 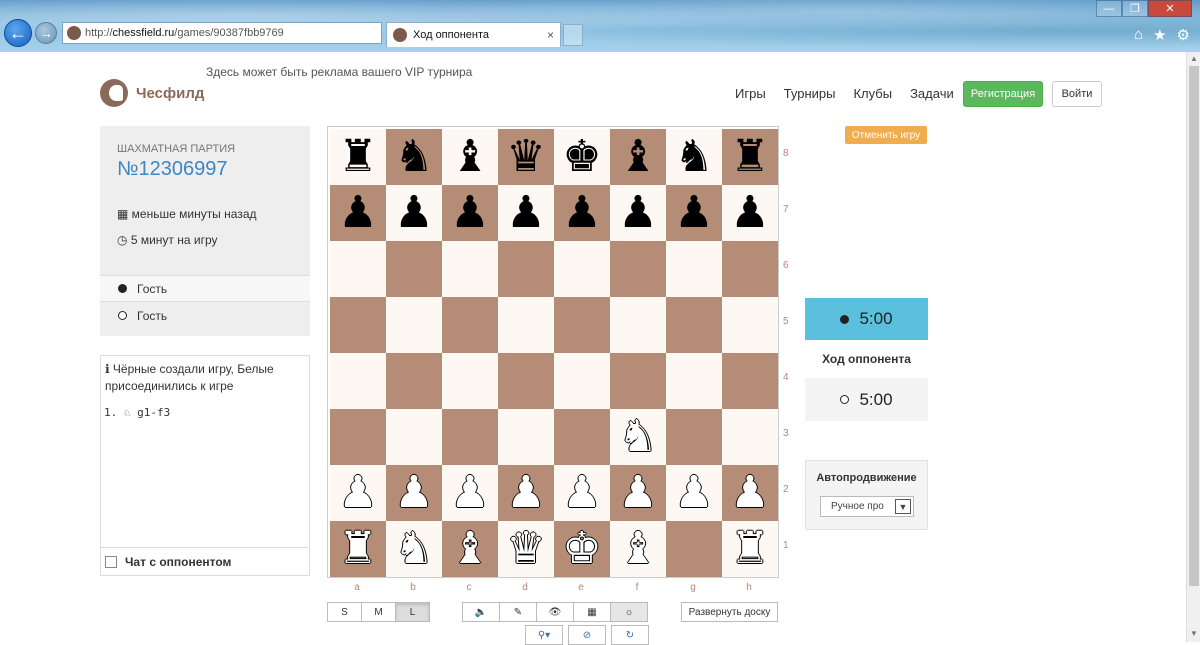 What do you see at coordinates (1170, 8) in the screenshot?
I see `window-close-icon: ✕` at bounding box center [1170, 8].